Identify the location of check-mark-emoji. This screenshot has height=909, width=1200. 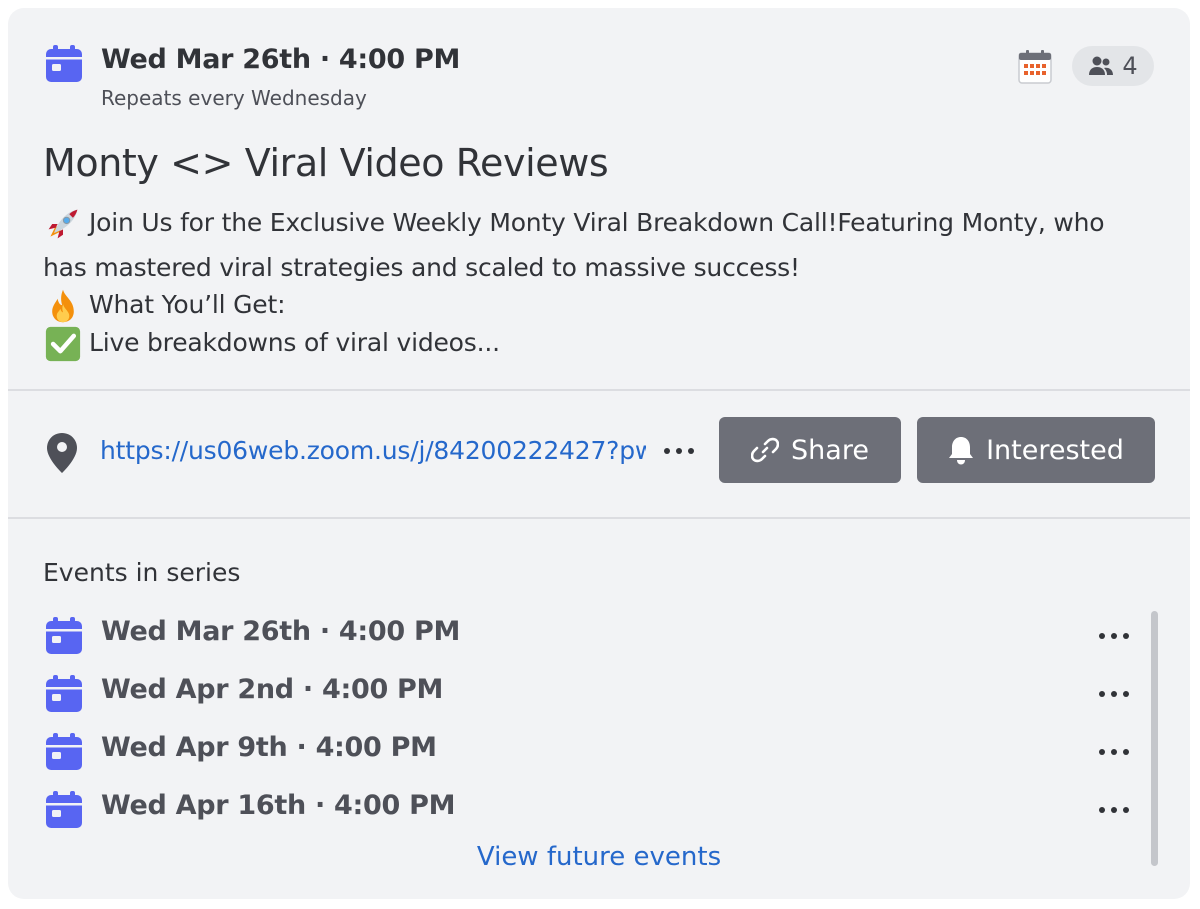
(63, 344).